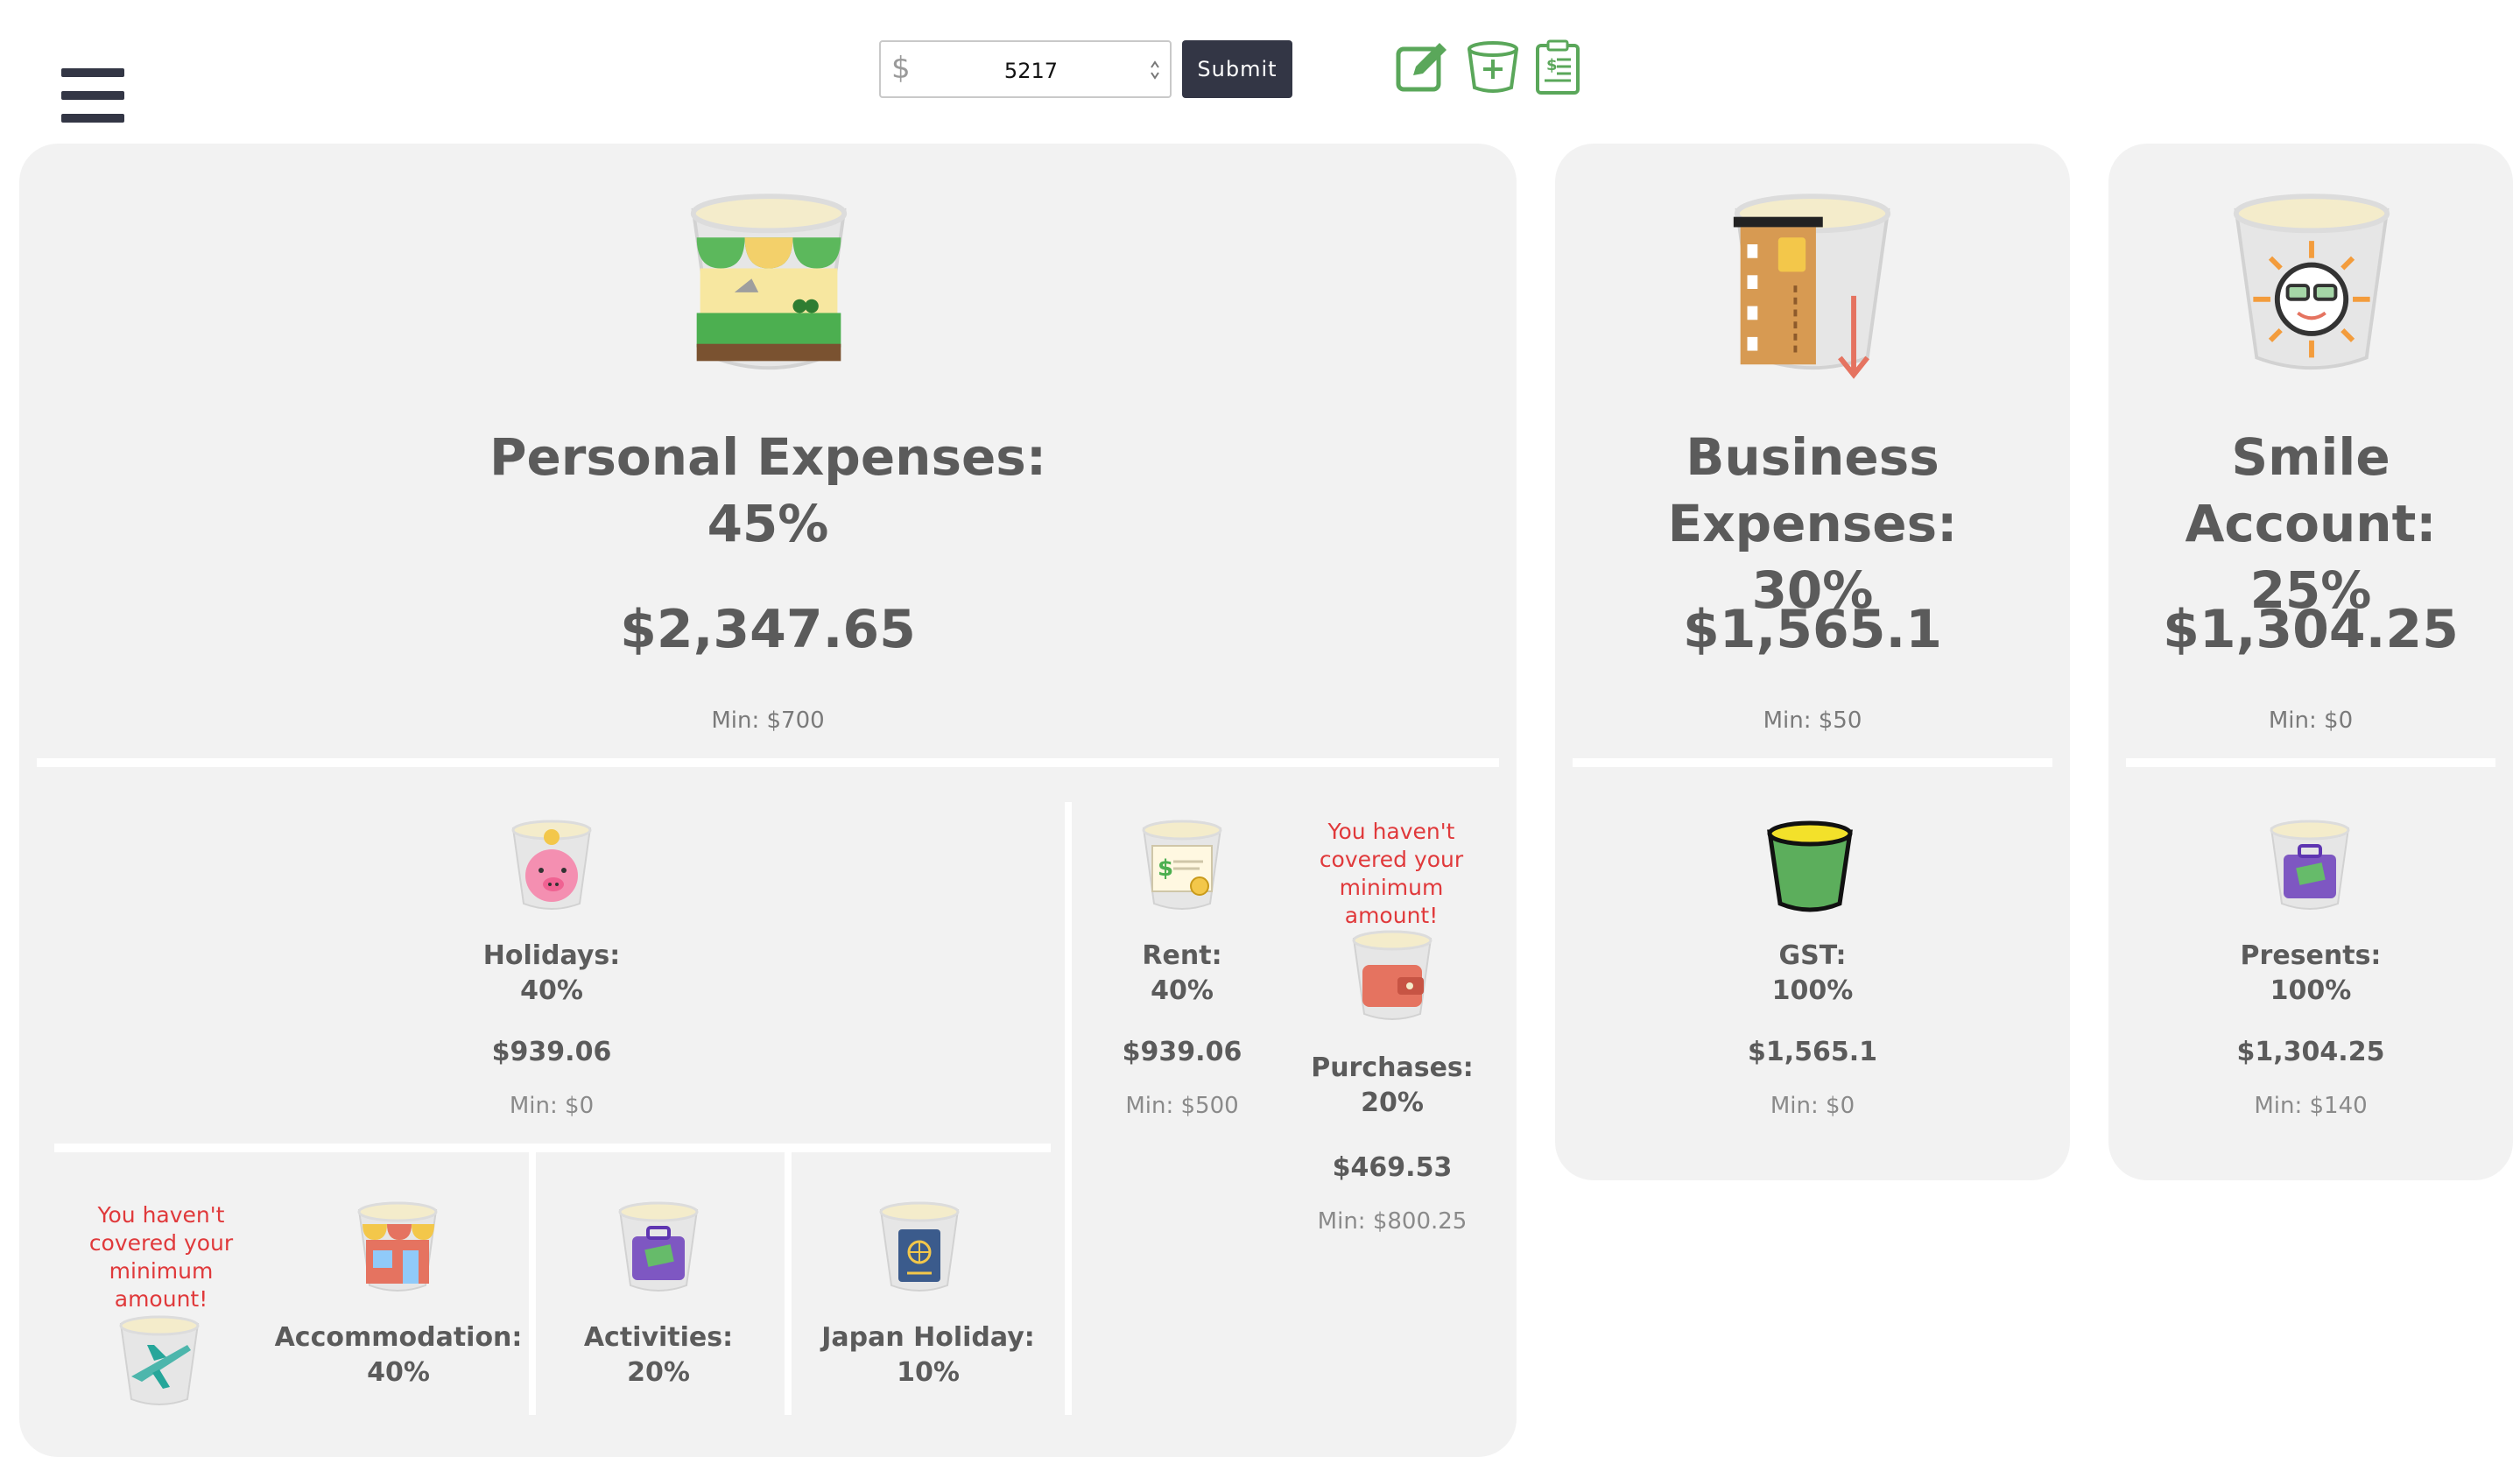 This screenshot has height=1457, width=2520. I want to click on add-bucket-icon, so click(1493, 68).